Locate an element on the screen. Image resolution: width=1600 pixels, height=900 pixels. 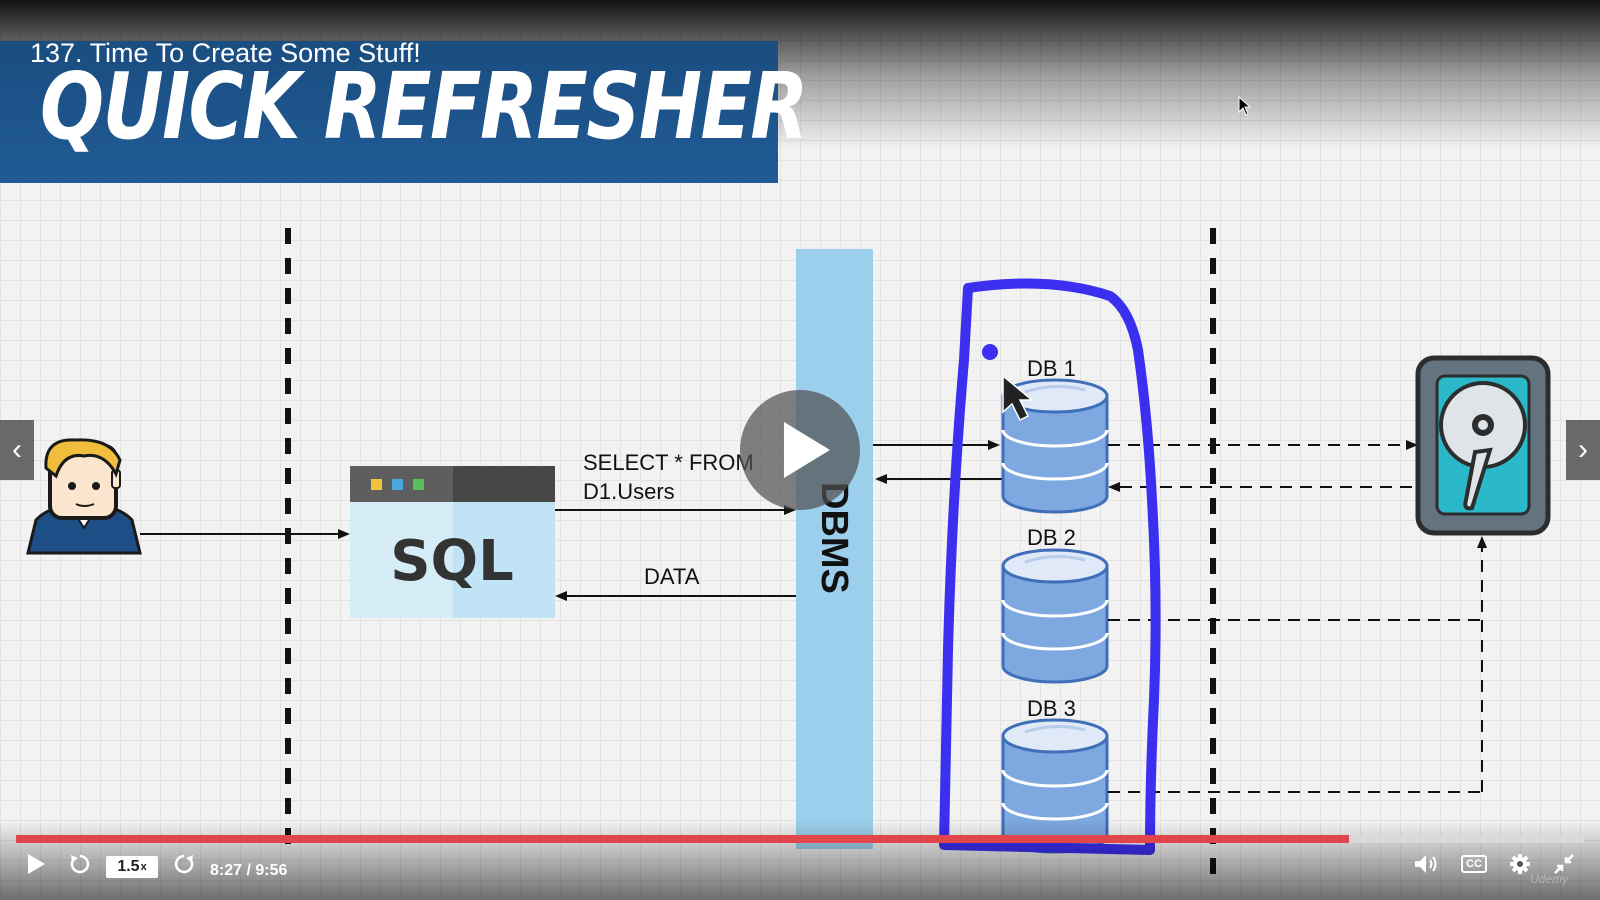
chevron-right-icon: › is located at coordinates (1583, 449).